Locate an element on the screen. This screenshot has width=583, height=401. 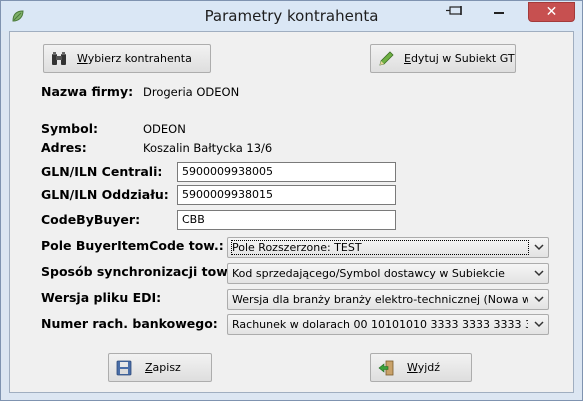
gln-central-label: GLN/ILN Centrali: is located at coordinates (102, 171).